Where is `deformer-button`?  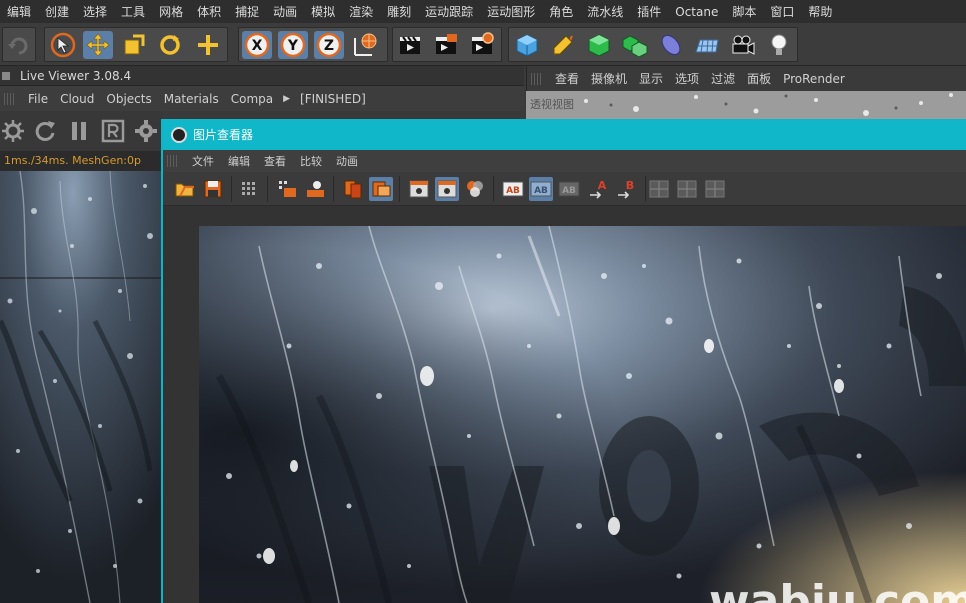
deformer-button is located at coordinates (671, 45).